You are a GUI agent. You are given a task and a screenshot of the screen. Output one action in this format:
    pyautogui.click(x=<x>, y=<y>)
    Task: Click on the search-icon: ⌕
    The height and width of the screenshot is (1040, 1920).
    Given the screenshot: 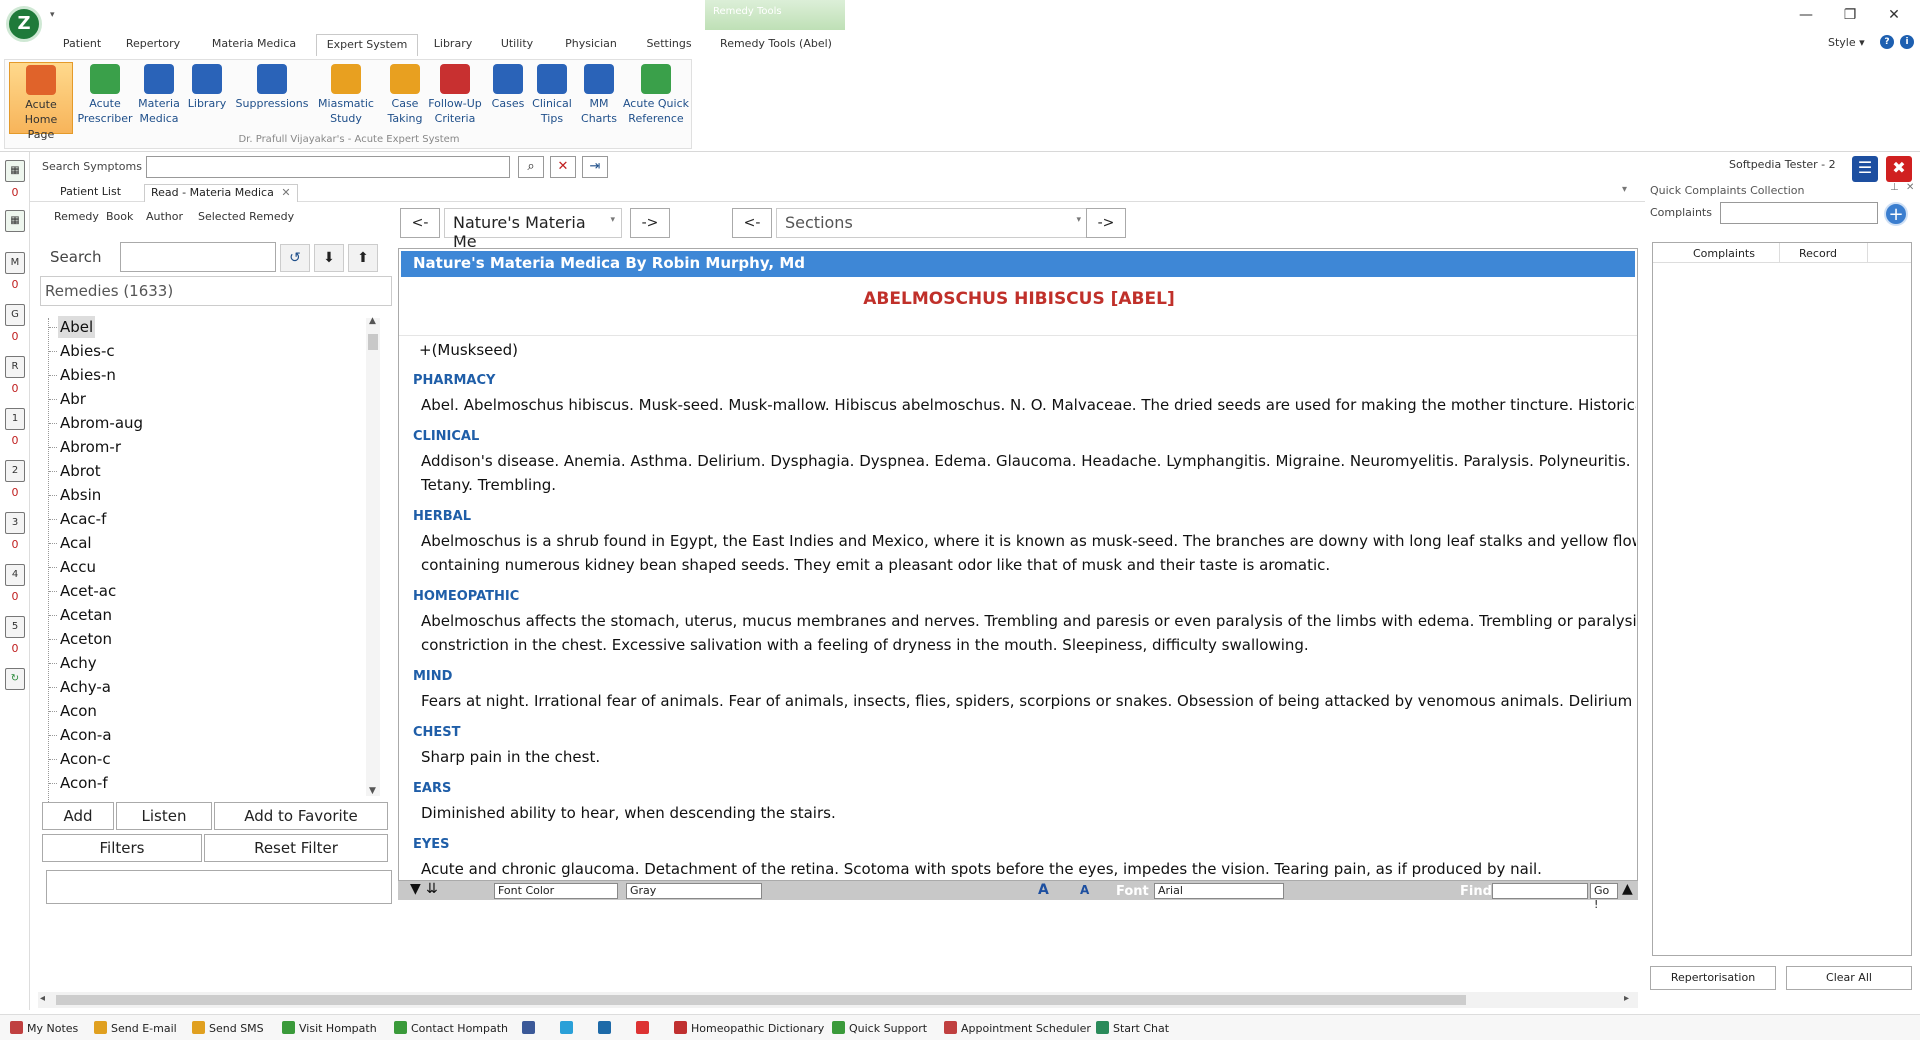 What is the action you would take?
    pyautogui.click(x=531, y=167)
    